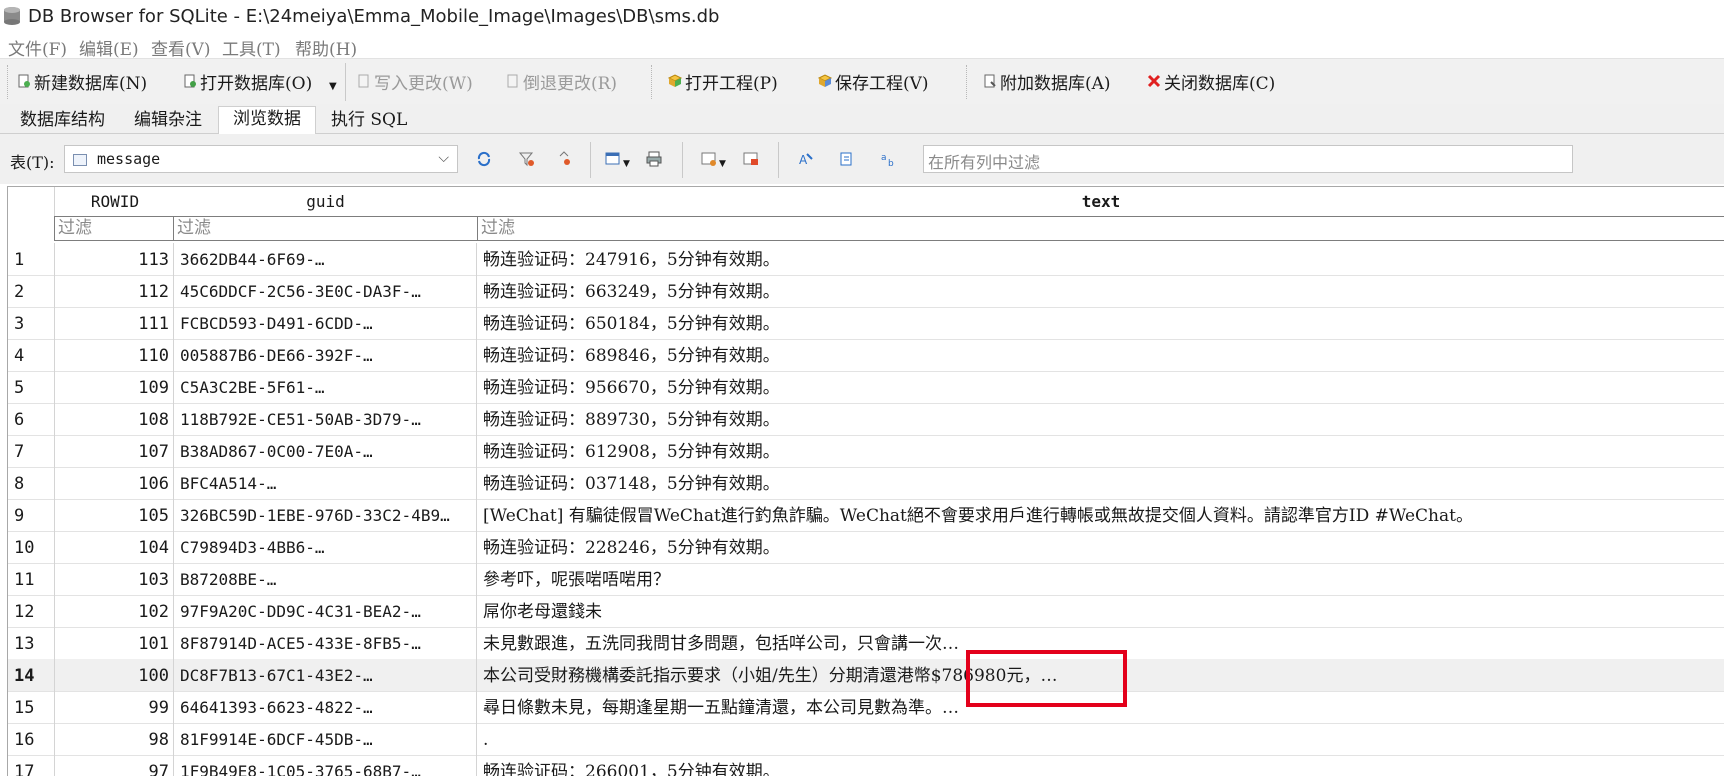 The width and height of the screenshot is (1724, 776). What do you see at coordinates (114, 419) in the screenshot?
I see `rowid-cell: 108` at bounding box center [114, 419].